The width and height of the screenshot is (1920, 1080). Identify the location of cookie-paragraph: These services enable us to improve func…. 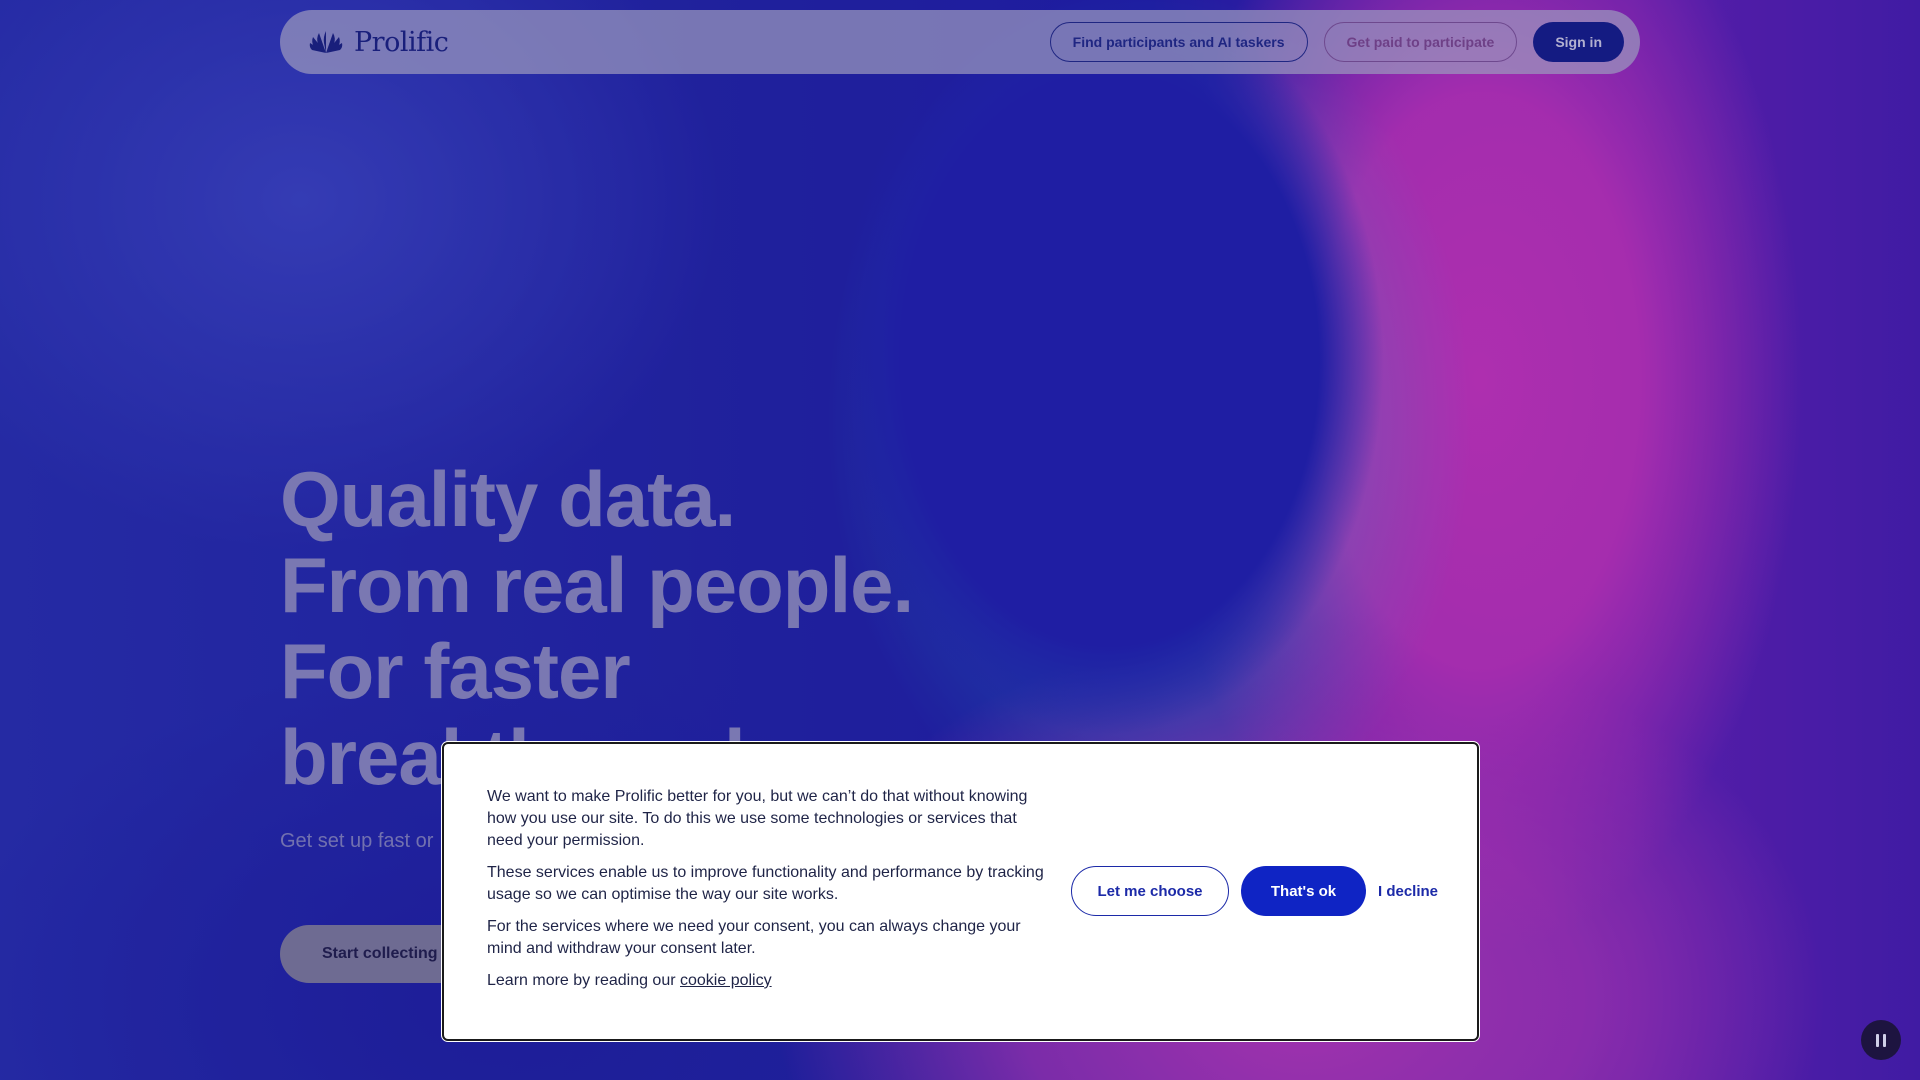
(765, 883).